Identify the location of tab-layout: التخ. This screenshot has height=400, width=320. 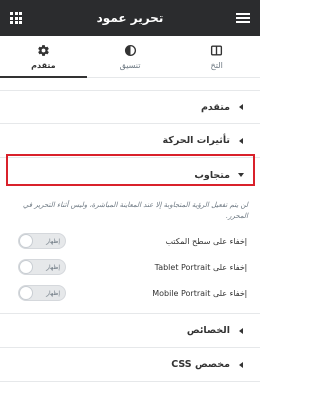
(216, 56).